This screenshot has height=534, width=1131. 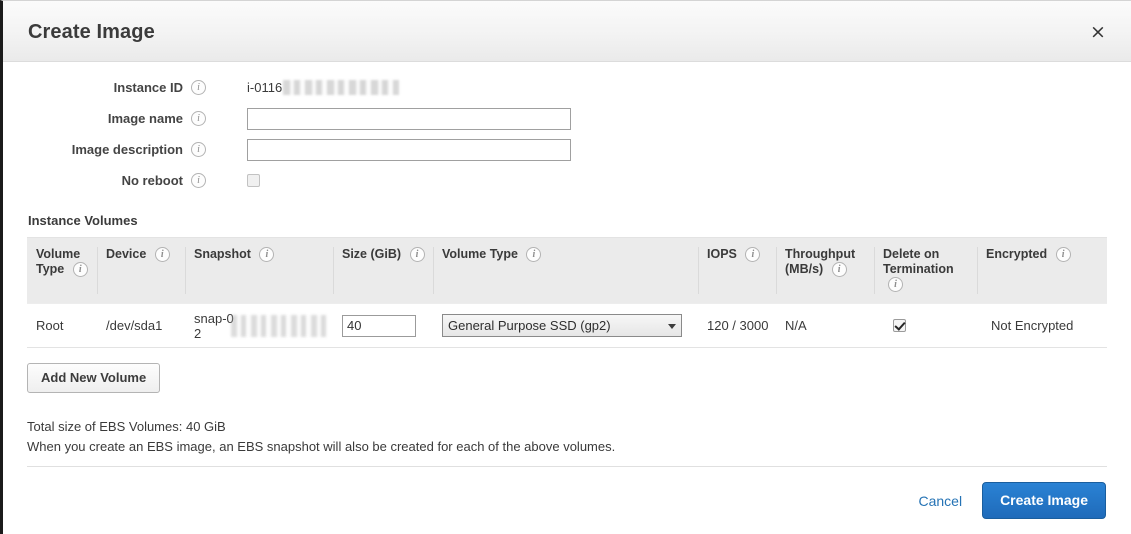 I want to click on column-label: Size (GiB), so click(x=372, y=254).